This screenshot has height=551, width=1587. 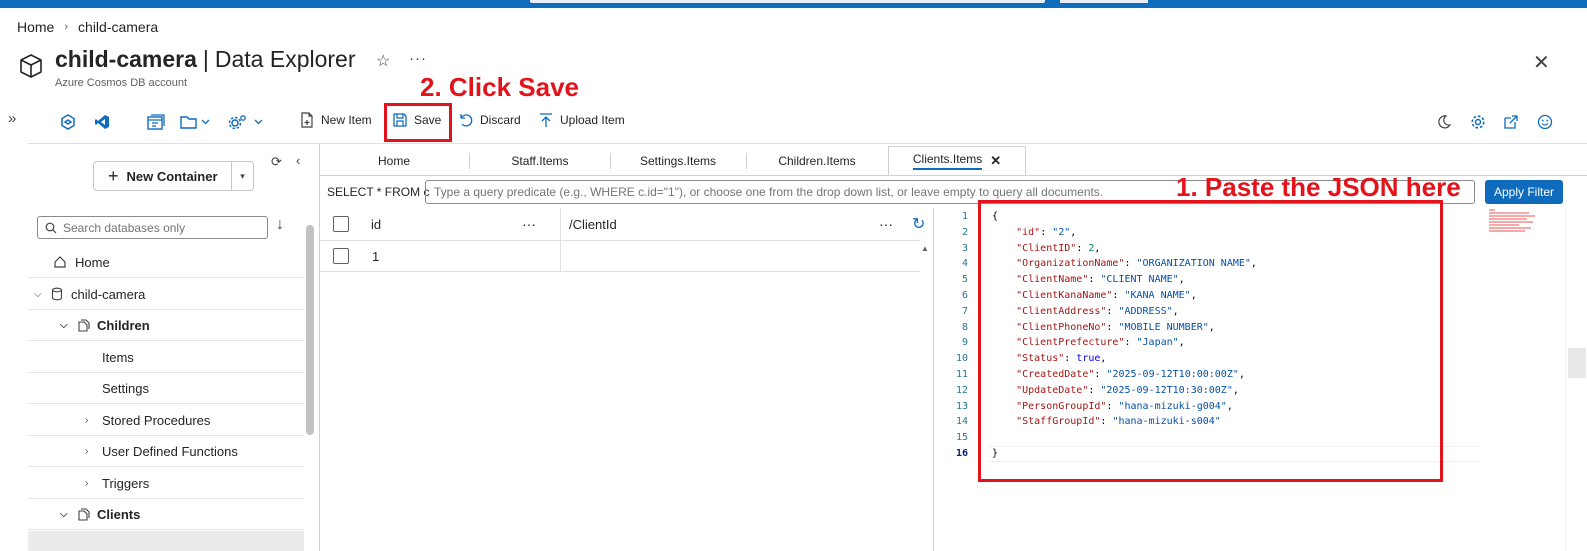 I want to click on tree-item-settings: Settings, so click(x=166, y=388).